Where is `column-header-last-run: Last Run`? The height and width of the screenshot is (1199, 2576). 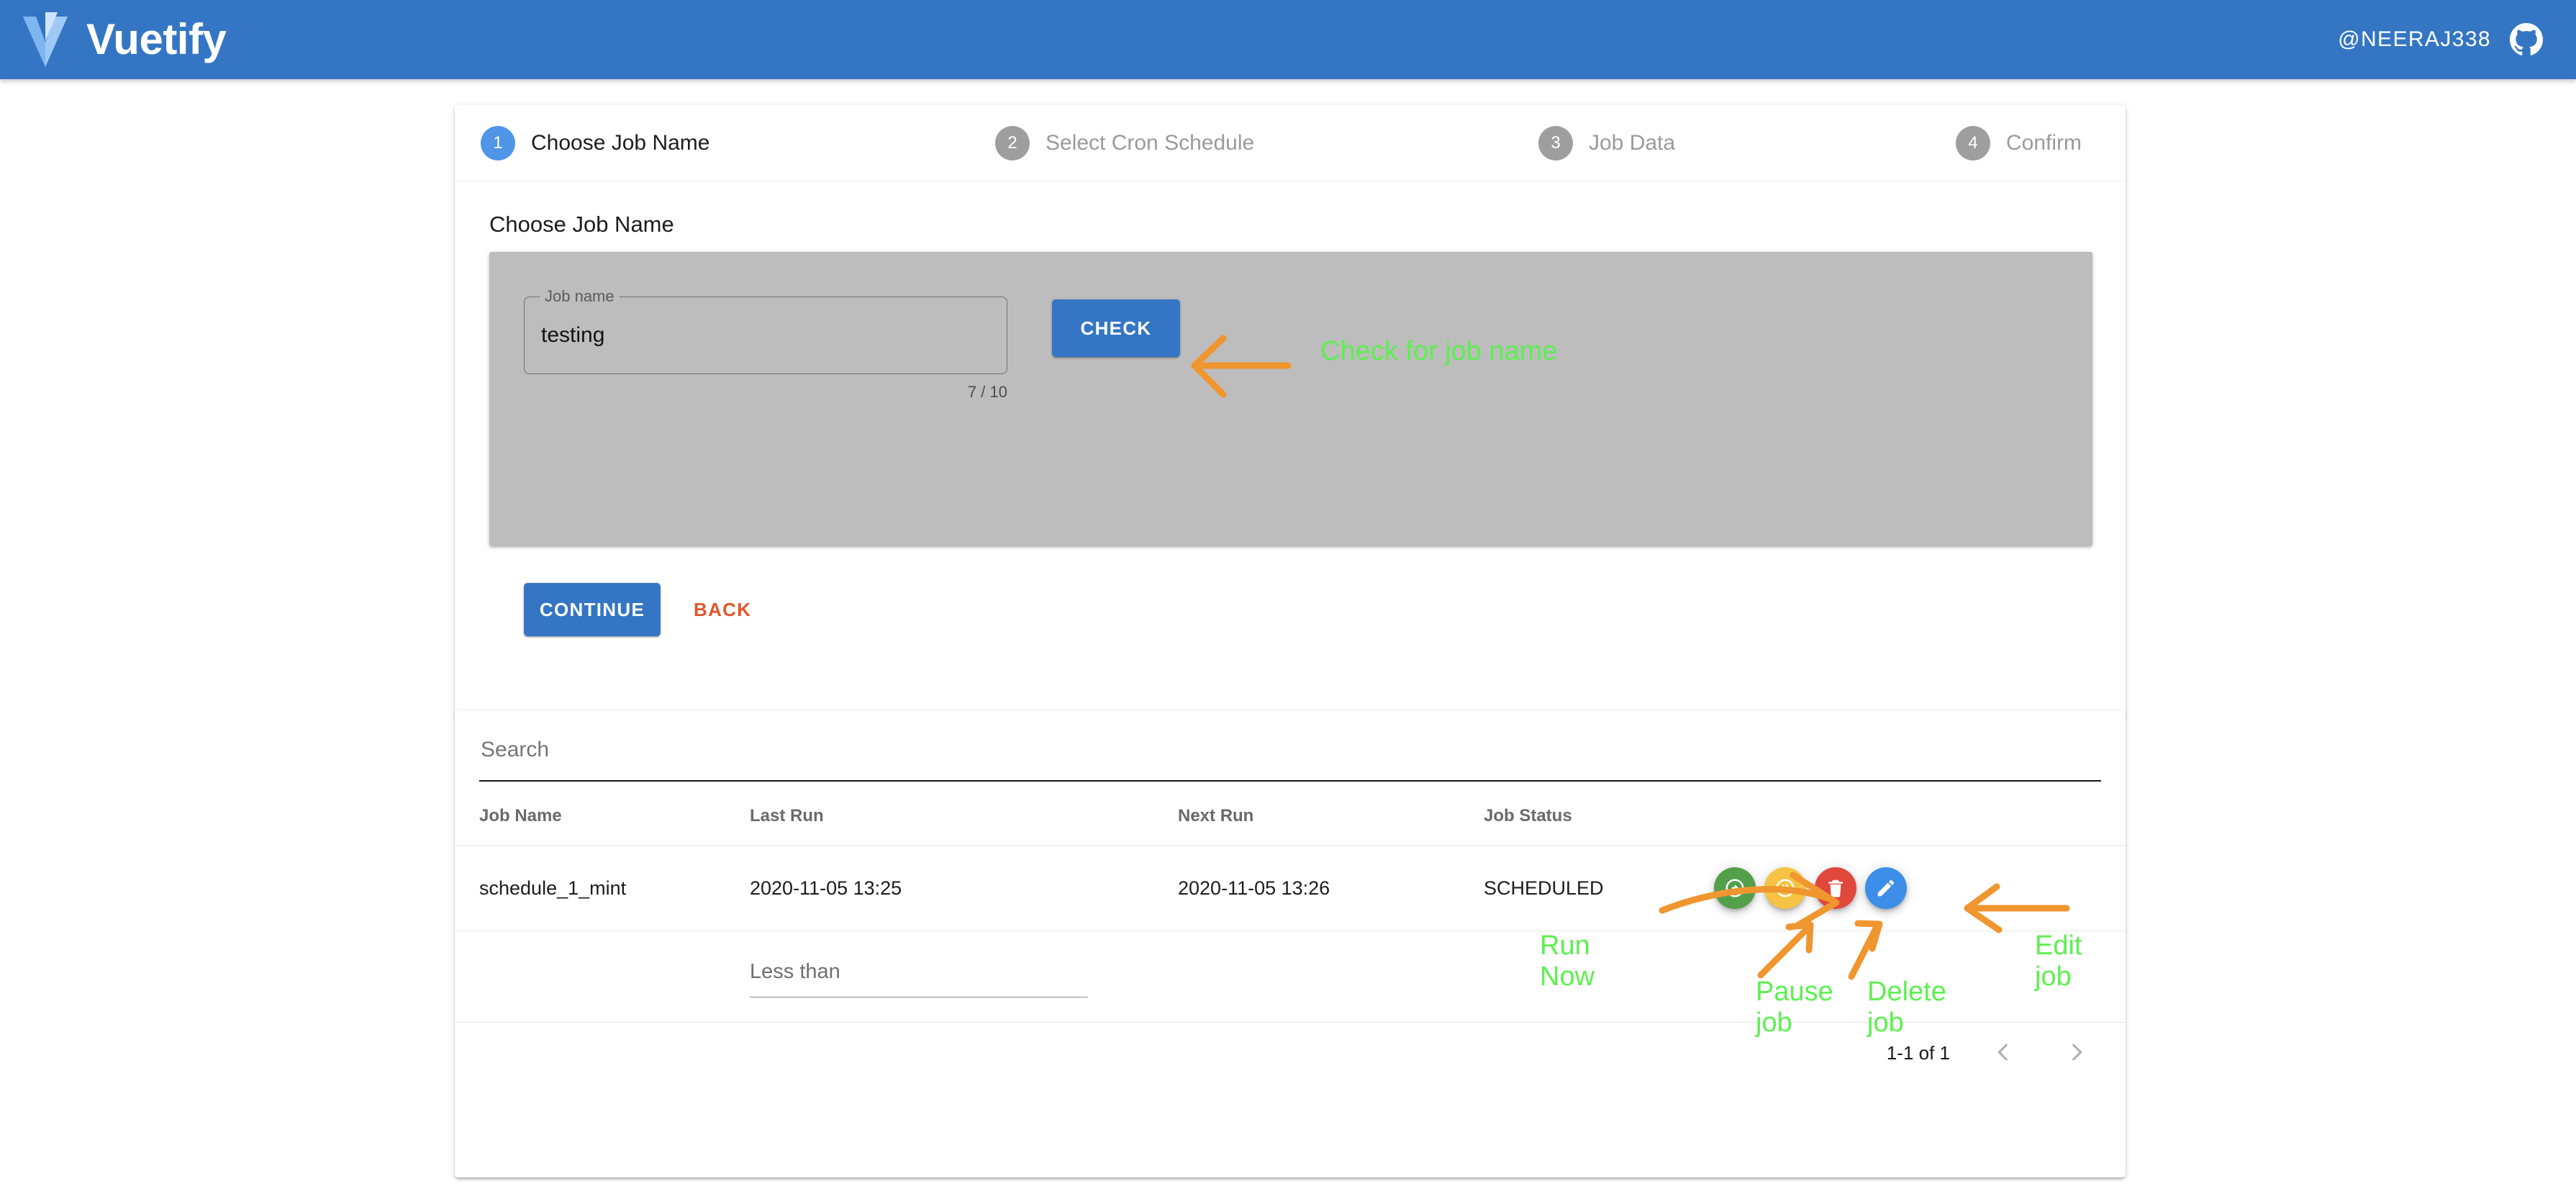
column-header-last-run: Last Run is located at coordinates (964, 816).